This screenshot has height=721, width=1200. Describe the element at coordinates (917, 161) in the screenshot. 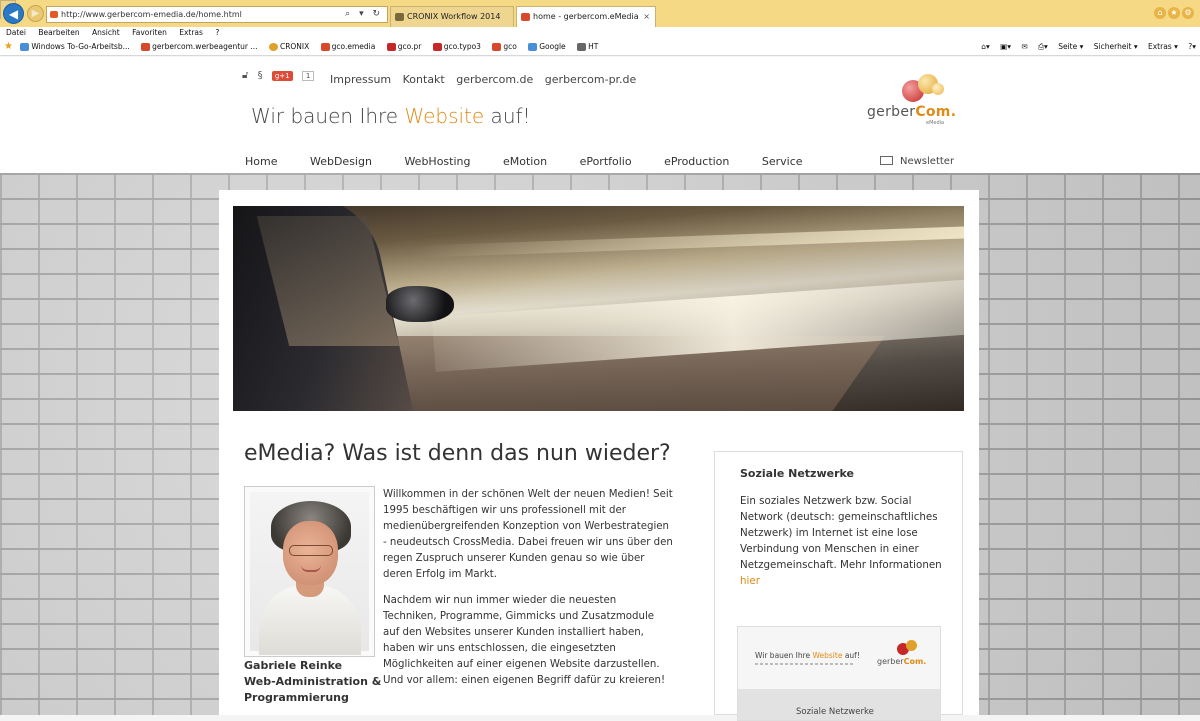

I see `newsletter-link: Newsletter` at that location.